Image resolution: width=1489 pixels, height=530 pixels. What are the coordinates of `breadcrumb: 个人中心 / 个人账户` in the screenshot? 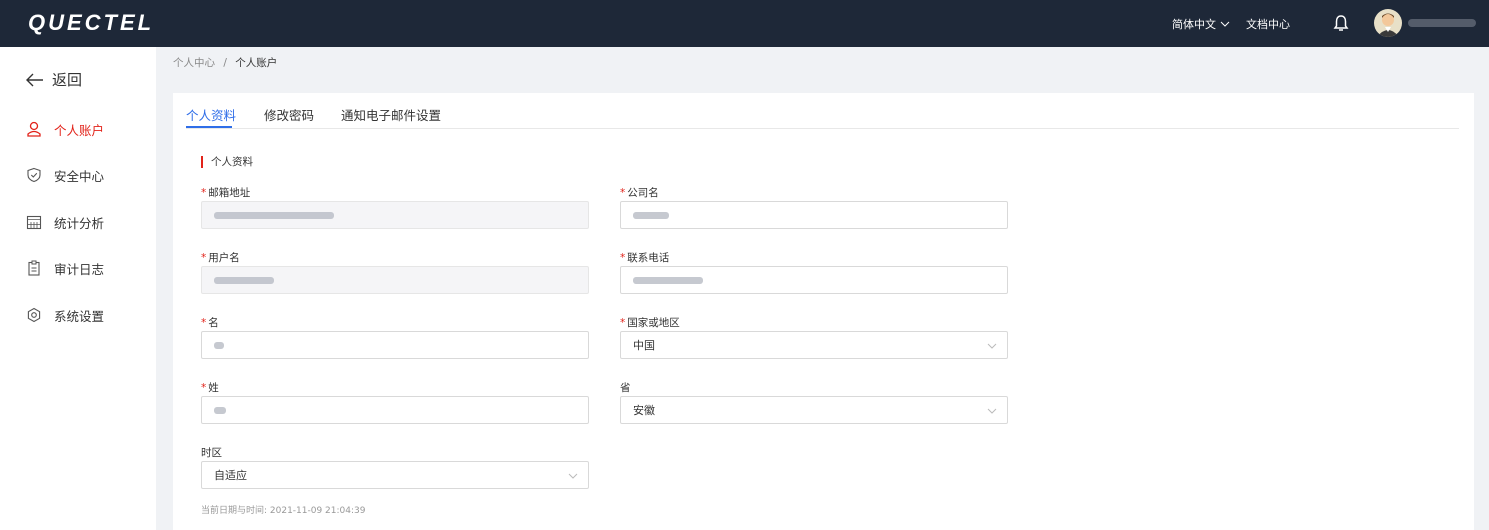 It's located at (225, 62).